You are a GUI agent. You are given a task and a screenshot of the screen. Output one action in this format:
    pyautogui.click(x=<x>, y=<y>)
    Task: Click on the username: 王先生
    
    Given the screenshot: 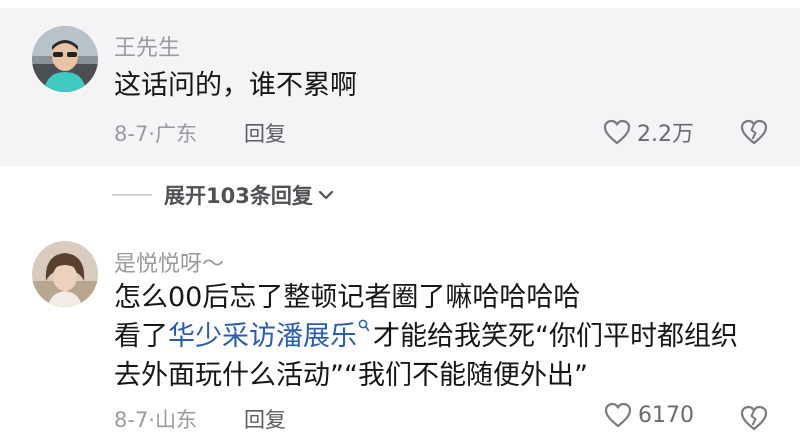 What is the action you would take?
    pyautogui.click(x=147, y=46)
    